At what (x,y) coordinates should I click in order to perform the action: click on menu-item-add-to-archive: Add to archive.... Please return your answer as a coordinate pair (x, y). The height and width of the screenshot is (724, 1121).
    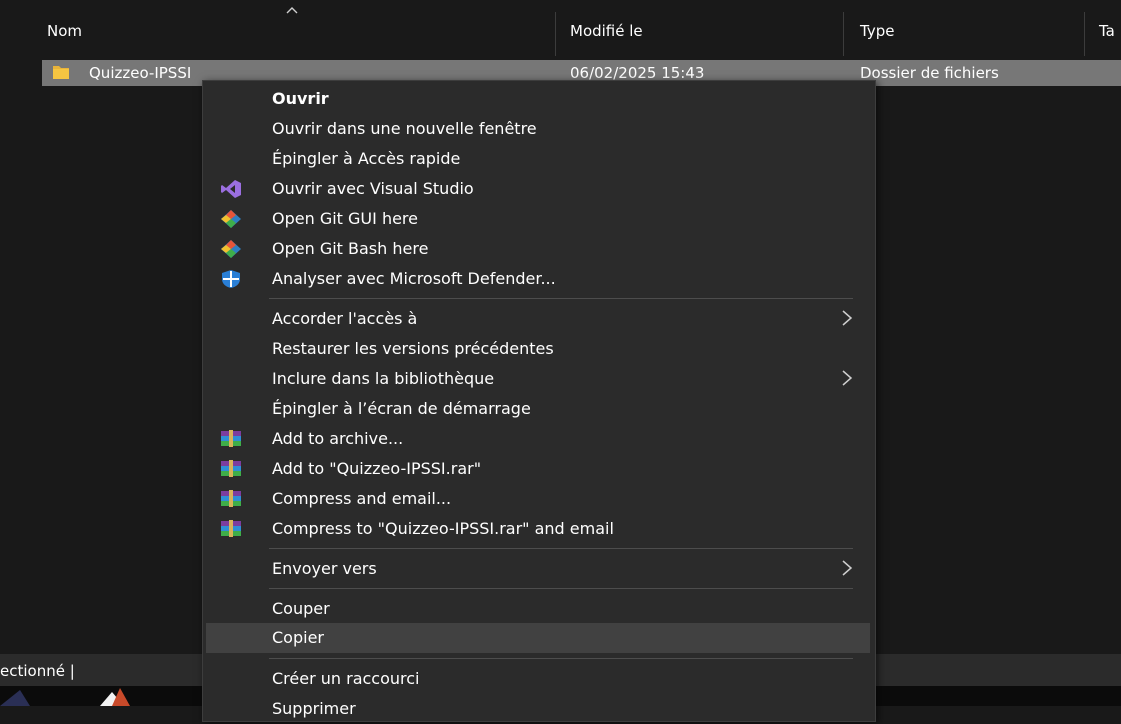
    Looking at the image, I should click on (538, 439).